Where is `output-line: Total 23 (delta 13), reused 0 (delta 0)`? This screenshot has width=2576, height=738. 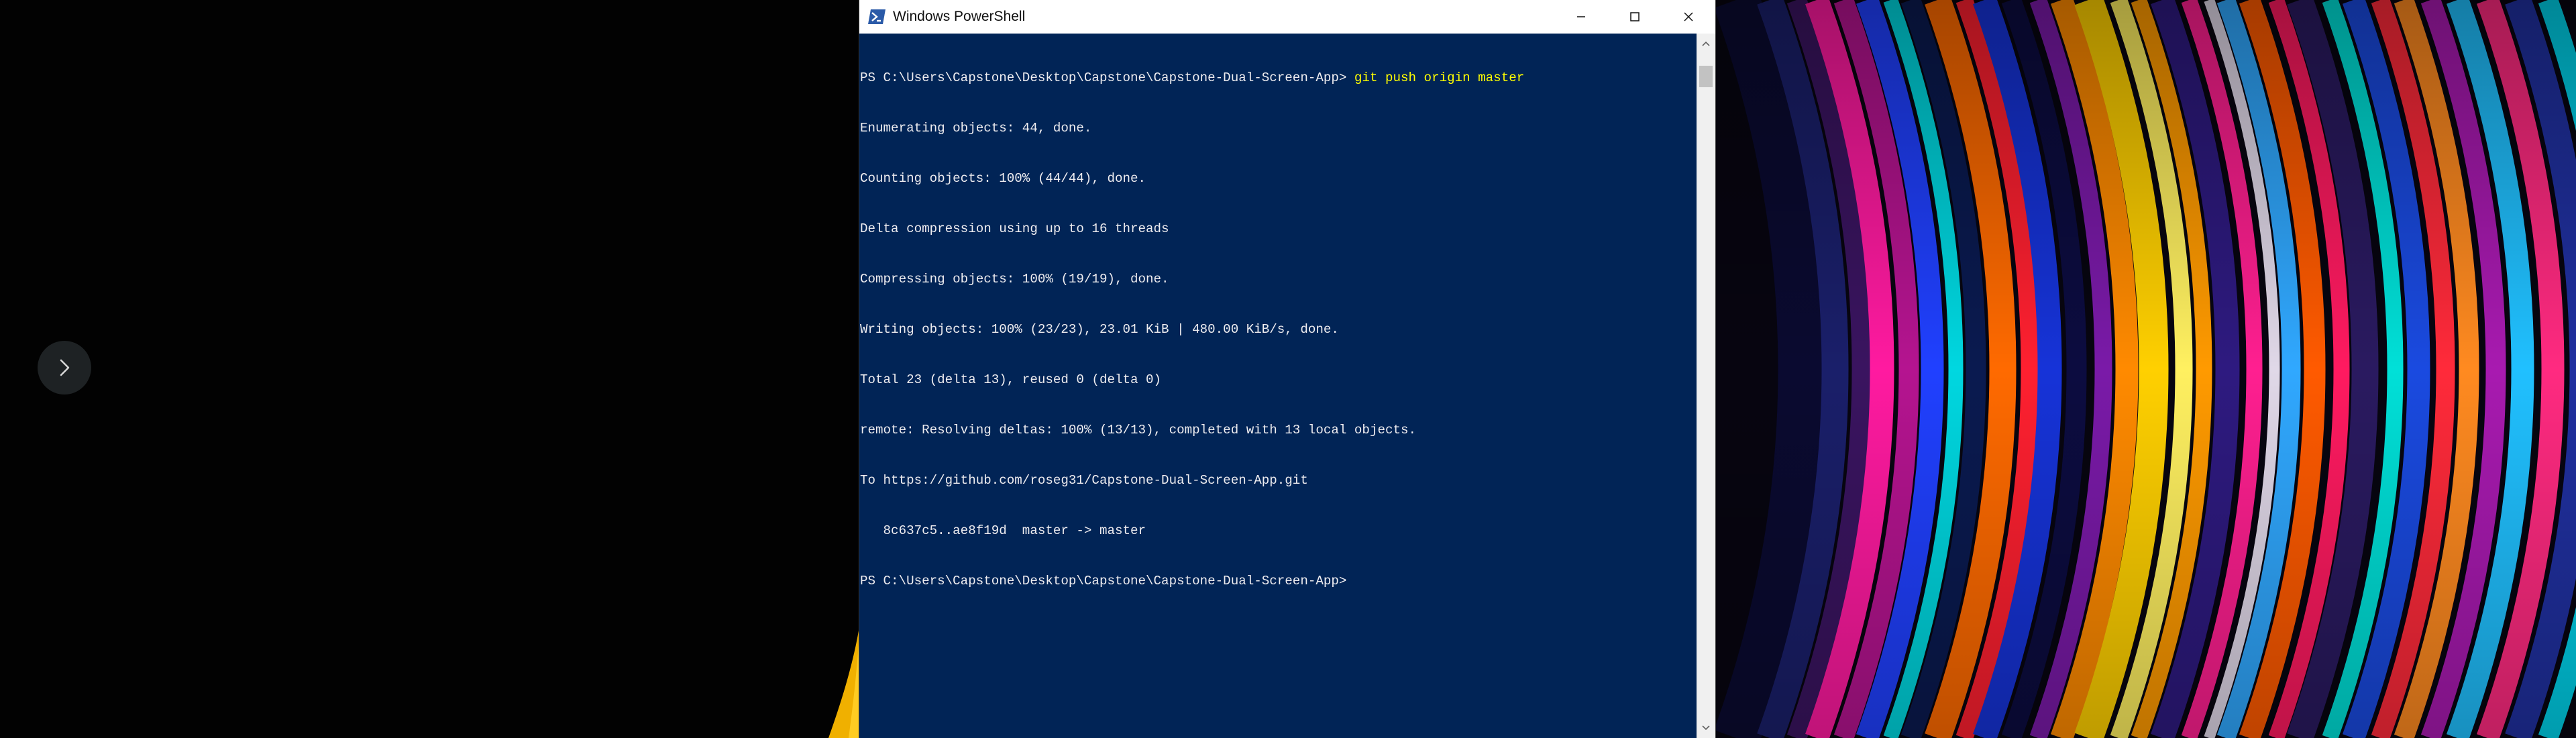
output-line: Total 23 (delta 13), reused 0 (delta 0) is located at coordinates (1011, 379).